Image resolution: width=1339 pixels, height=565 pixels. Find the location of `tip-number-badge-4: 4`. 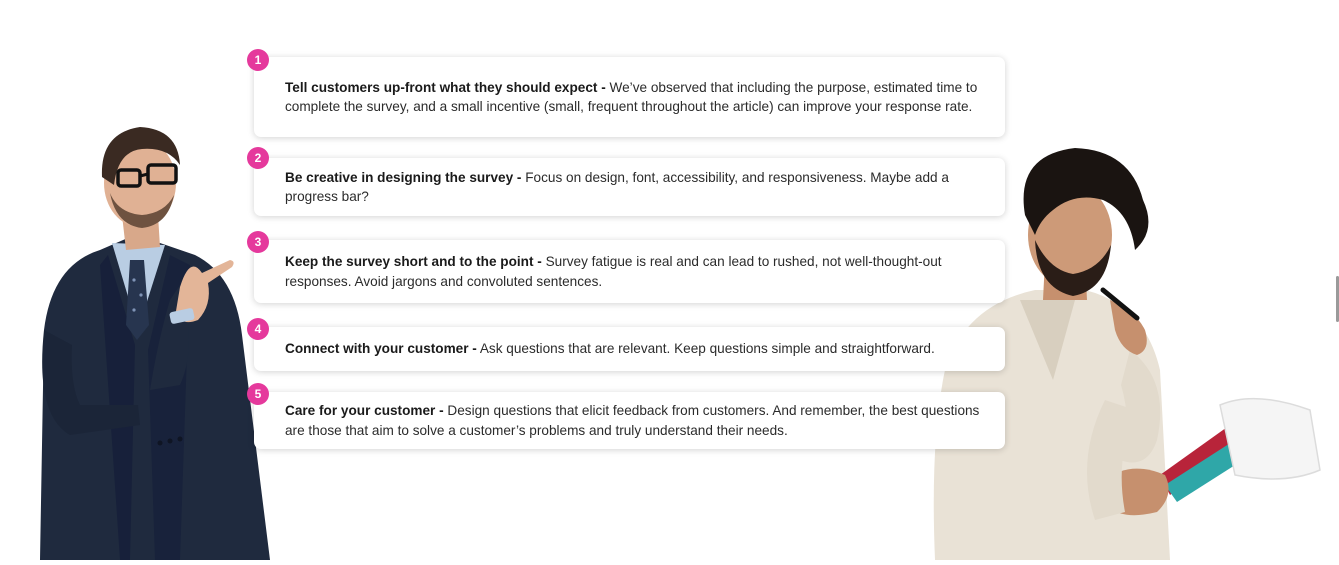

tip-number-badge-4: 4 is located at coordinates (258, 329).